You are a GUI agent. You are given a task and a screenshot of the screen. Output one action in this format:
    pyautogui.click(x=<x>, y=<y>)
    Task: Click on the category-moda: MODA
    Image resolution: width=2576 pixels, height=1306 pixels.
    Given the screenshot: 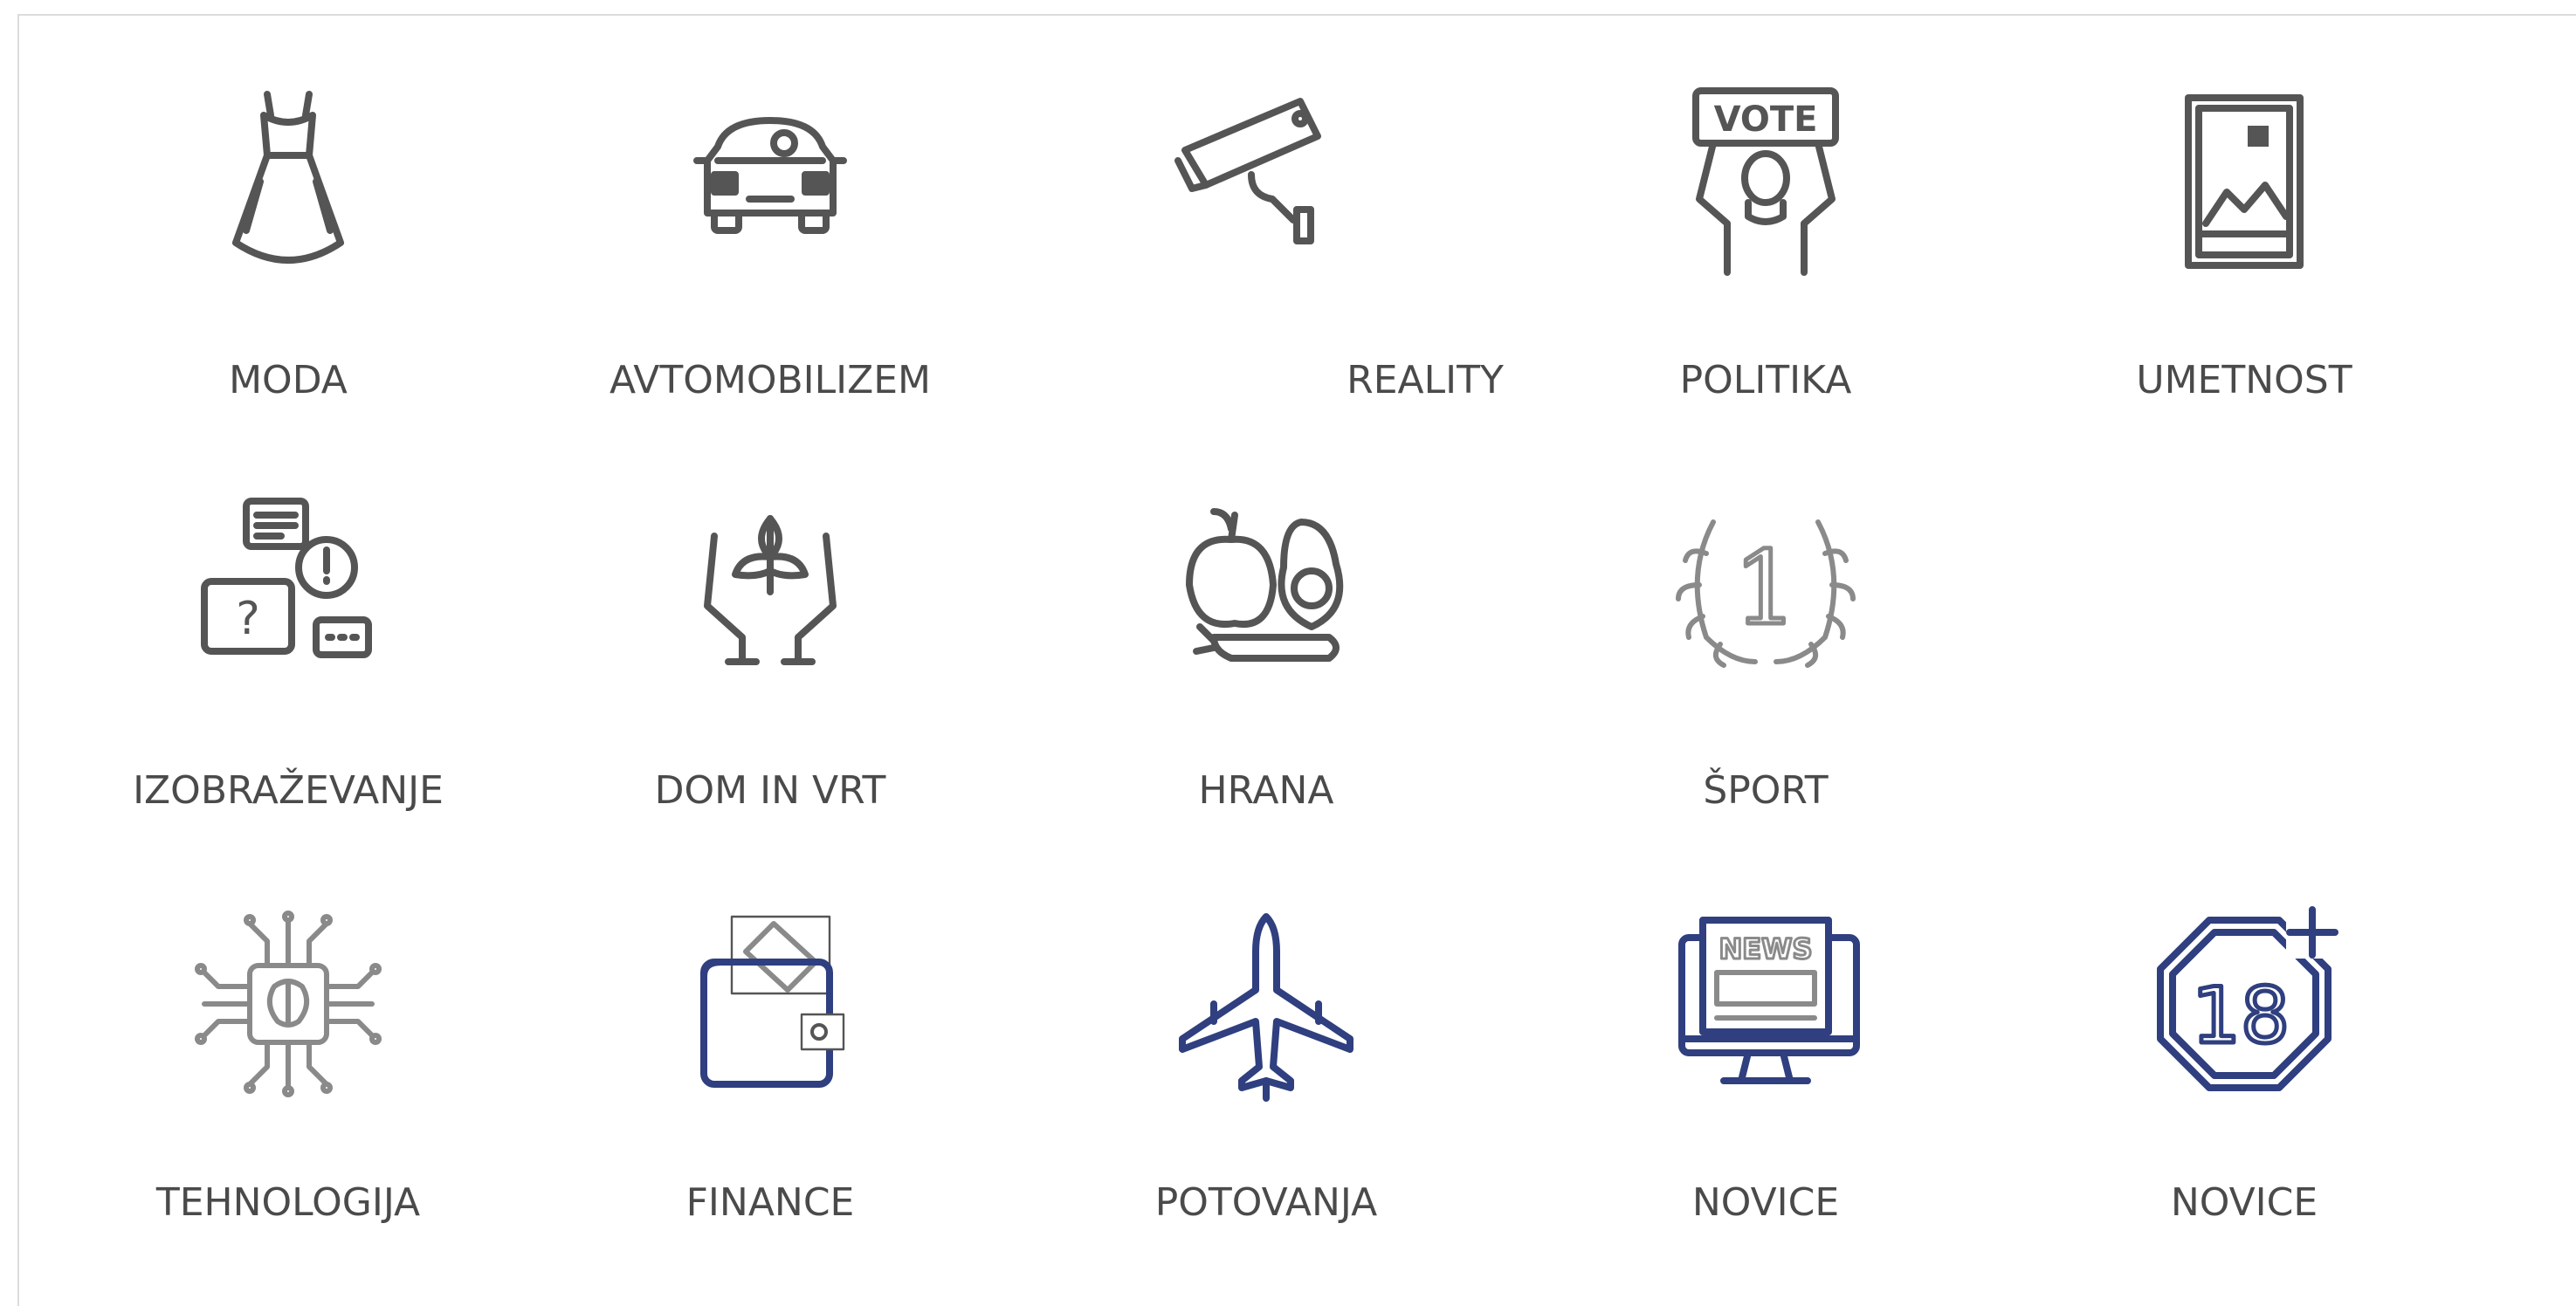 What is the action you would take?
    pyautogui.click(x=288, y=234)
    